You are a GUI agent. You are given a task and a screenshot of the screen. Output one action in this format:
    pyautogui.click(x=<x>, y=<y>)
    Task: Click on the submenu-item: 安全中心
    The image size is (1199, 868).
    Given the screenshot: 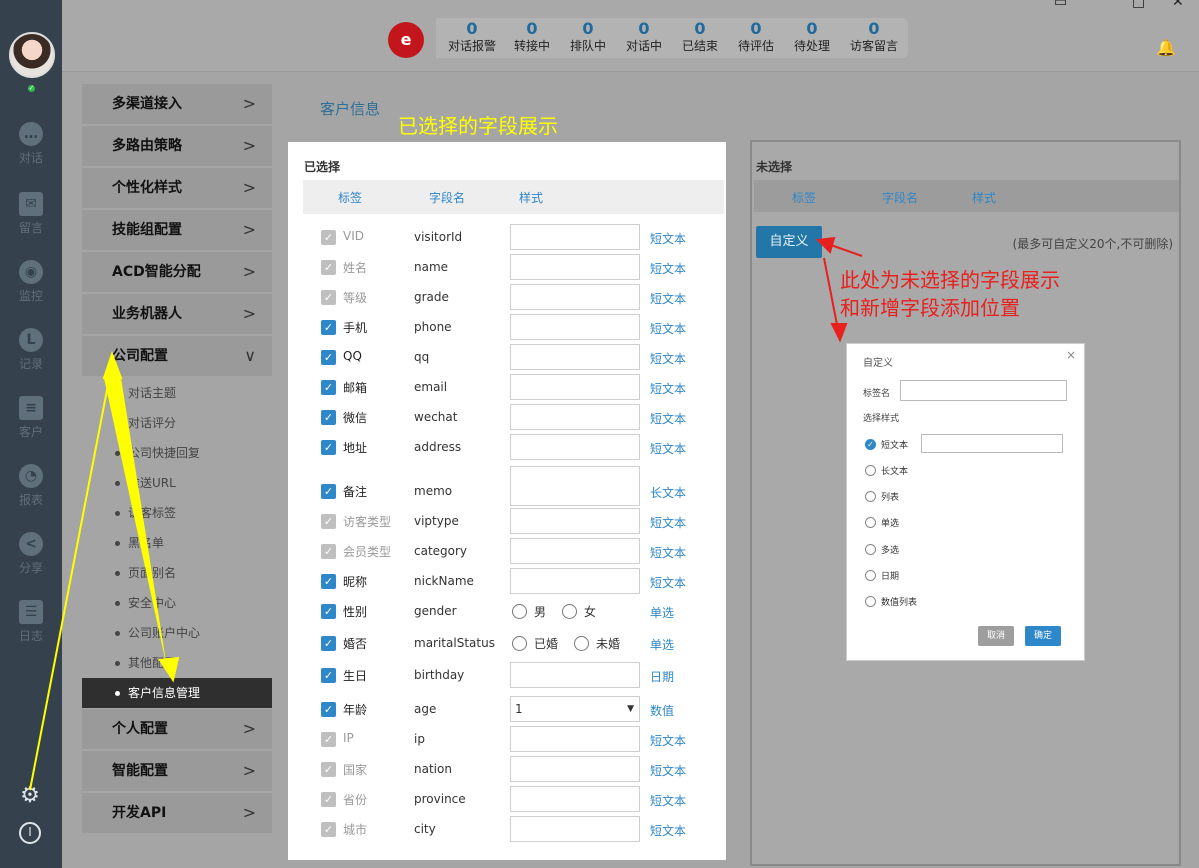 What is the action you would take?
    pyautogui.click(x=177, y=603)
    